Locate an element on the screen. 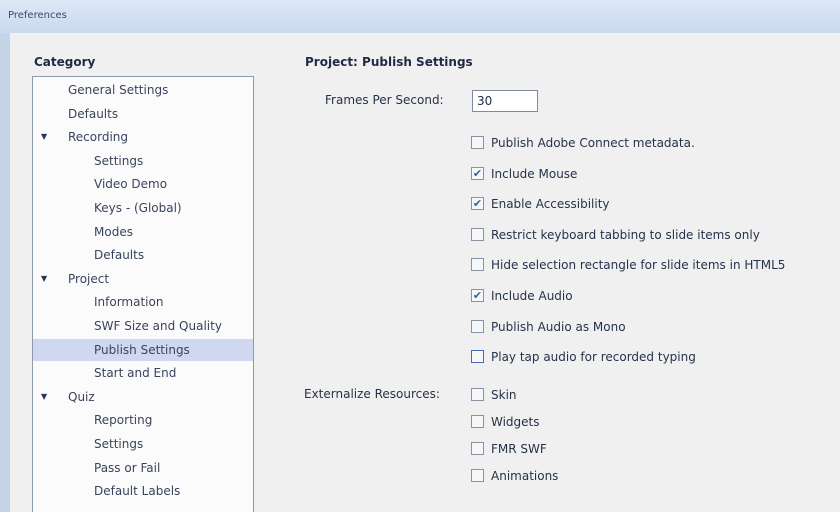 The height and width of the screenshot is (512, 840). checkbox-label: Widgets is located at coordinates (515, 422).